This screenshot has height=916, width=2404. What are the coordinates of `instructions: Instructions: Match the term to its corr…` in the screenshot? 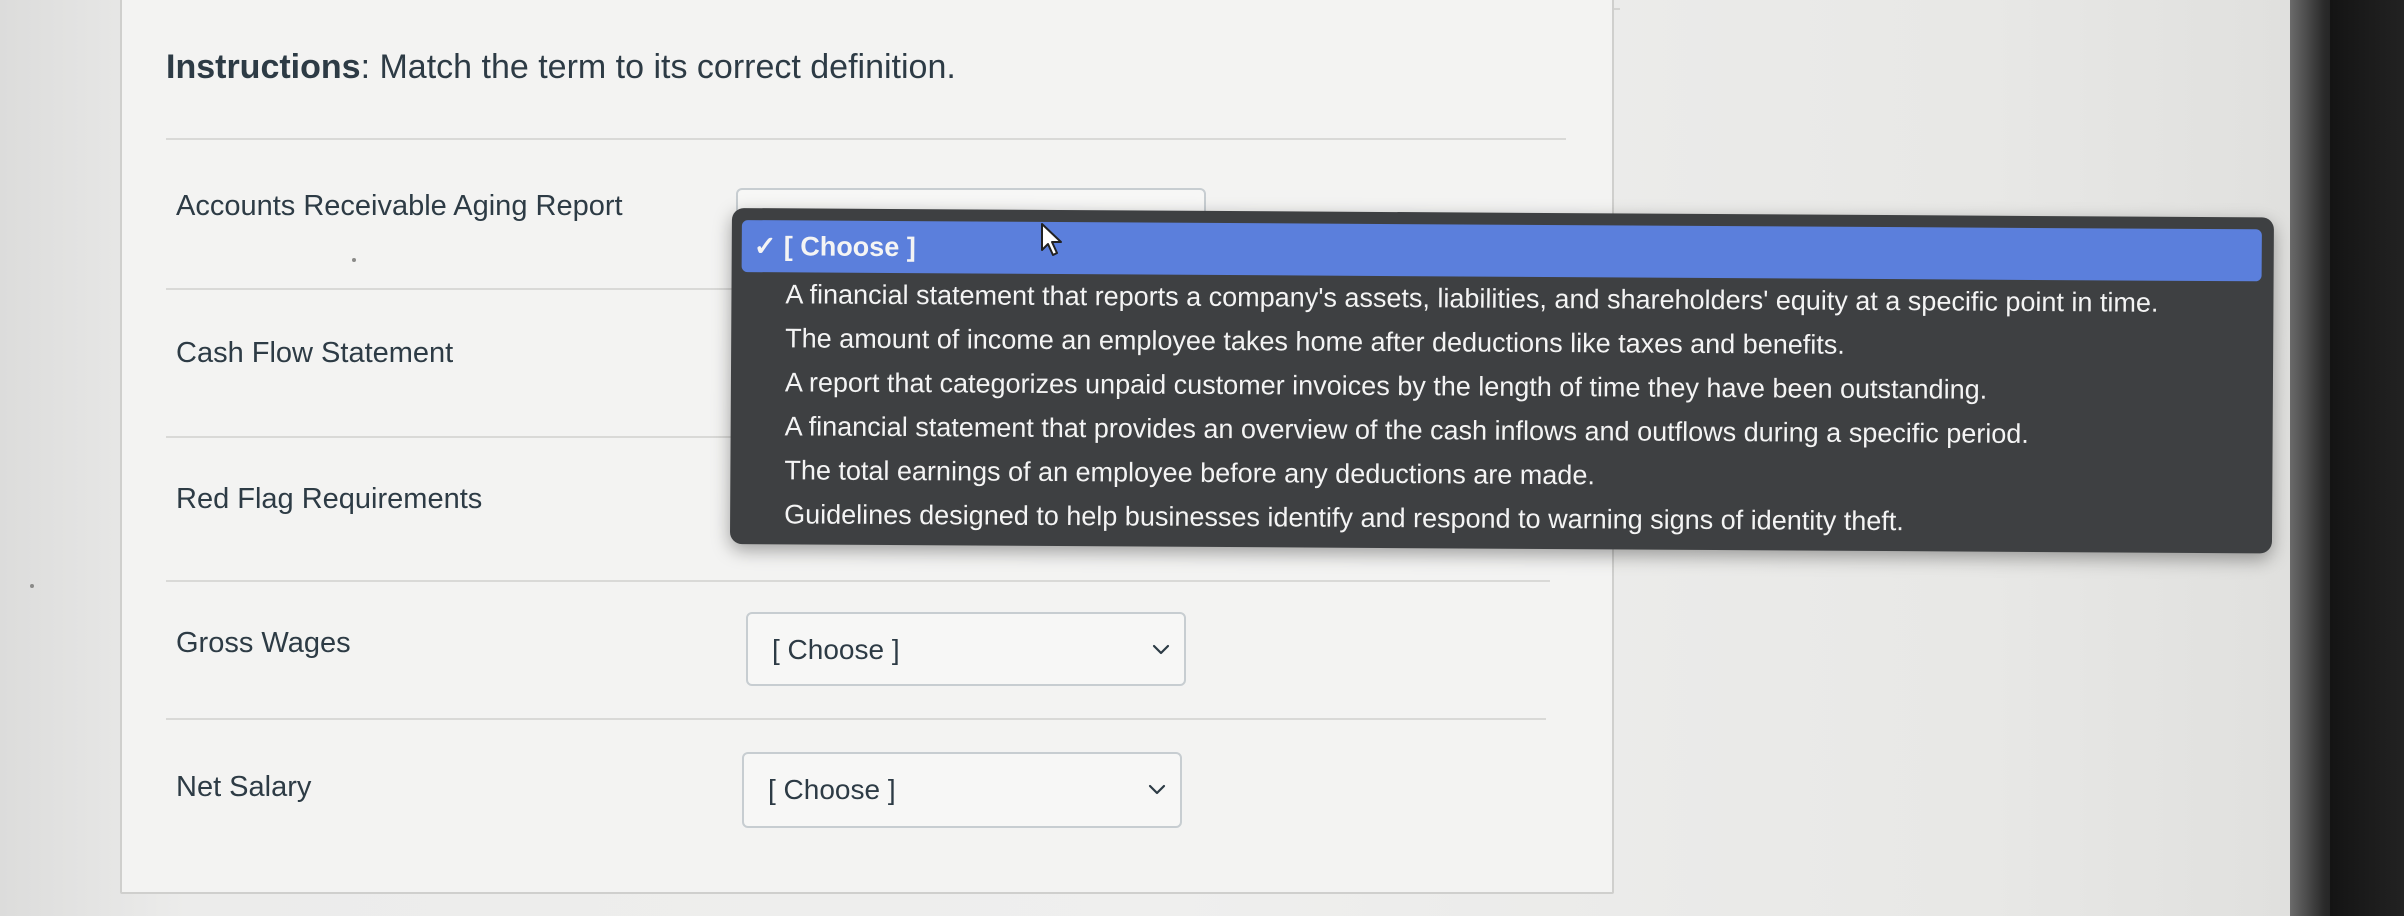 It's located at (561, 67).